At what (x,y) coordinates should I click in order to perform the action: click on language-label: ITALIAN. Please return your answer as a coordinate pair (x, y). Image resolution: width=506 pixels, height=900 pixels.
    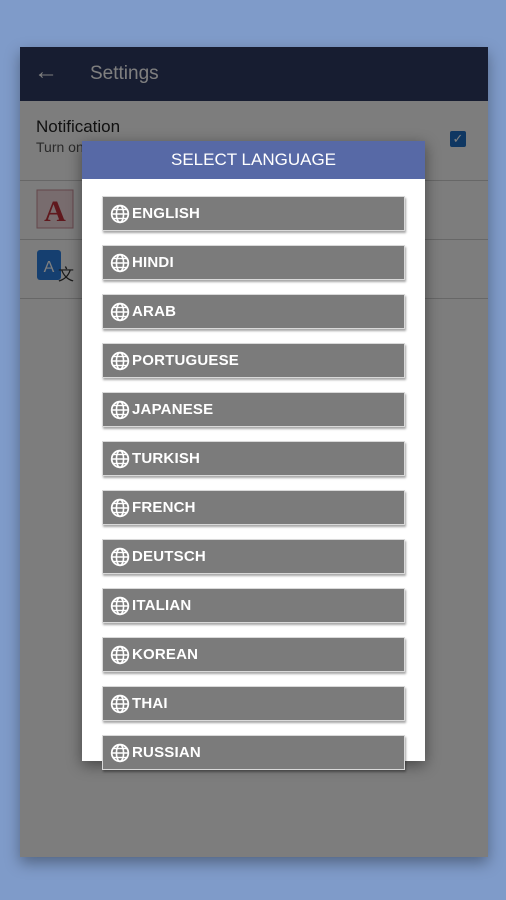
    Looking at the image, I should click on (162, 605).